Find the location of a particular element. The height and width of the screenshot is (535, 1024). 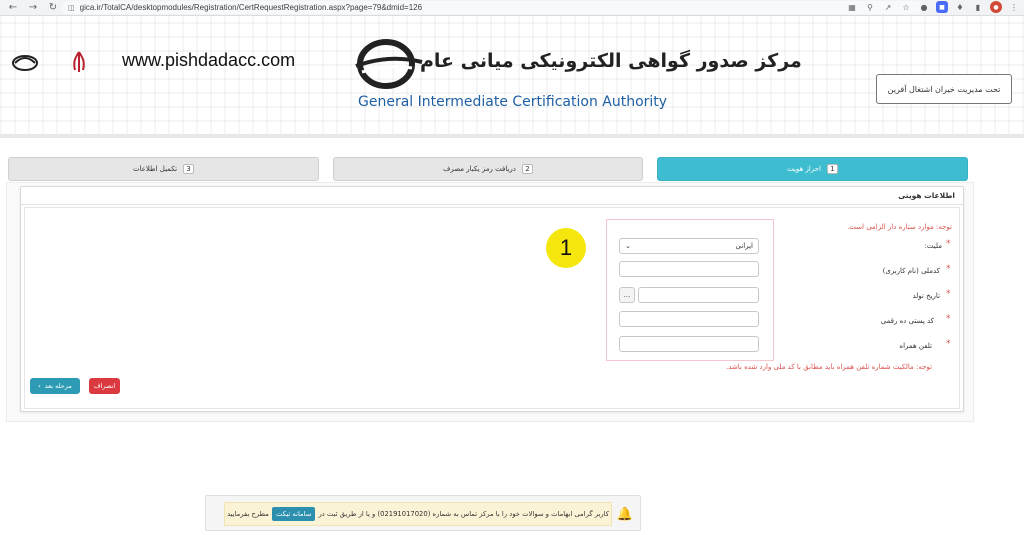

menu-dots-icon: ⋮ is located at coordinates (1014, 7).